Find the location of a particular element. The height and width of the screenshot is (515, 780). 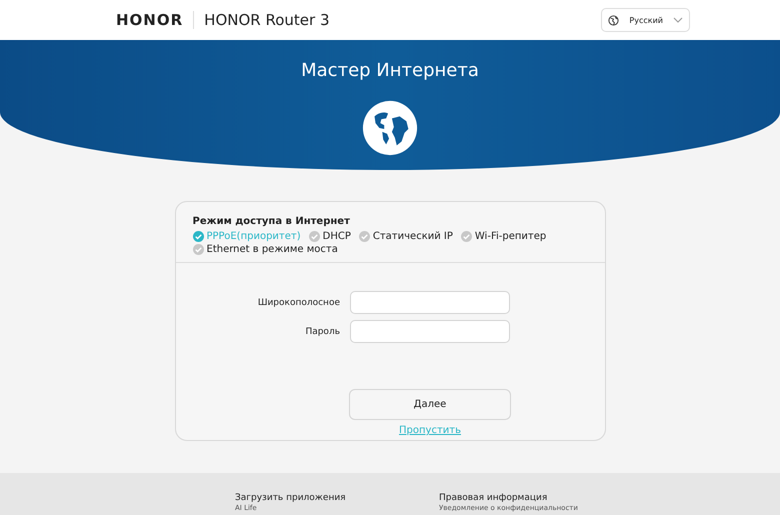

check-icon is located at coordinates (198, 236).